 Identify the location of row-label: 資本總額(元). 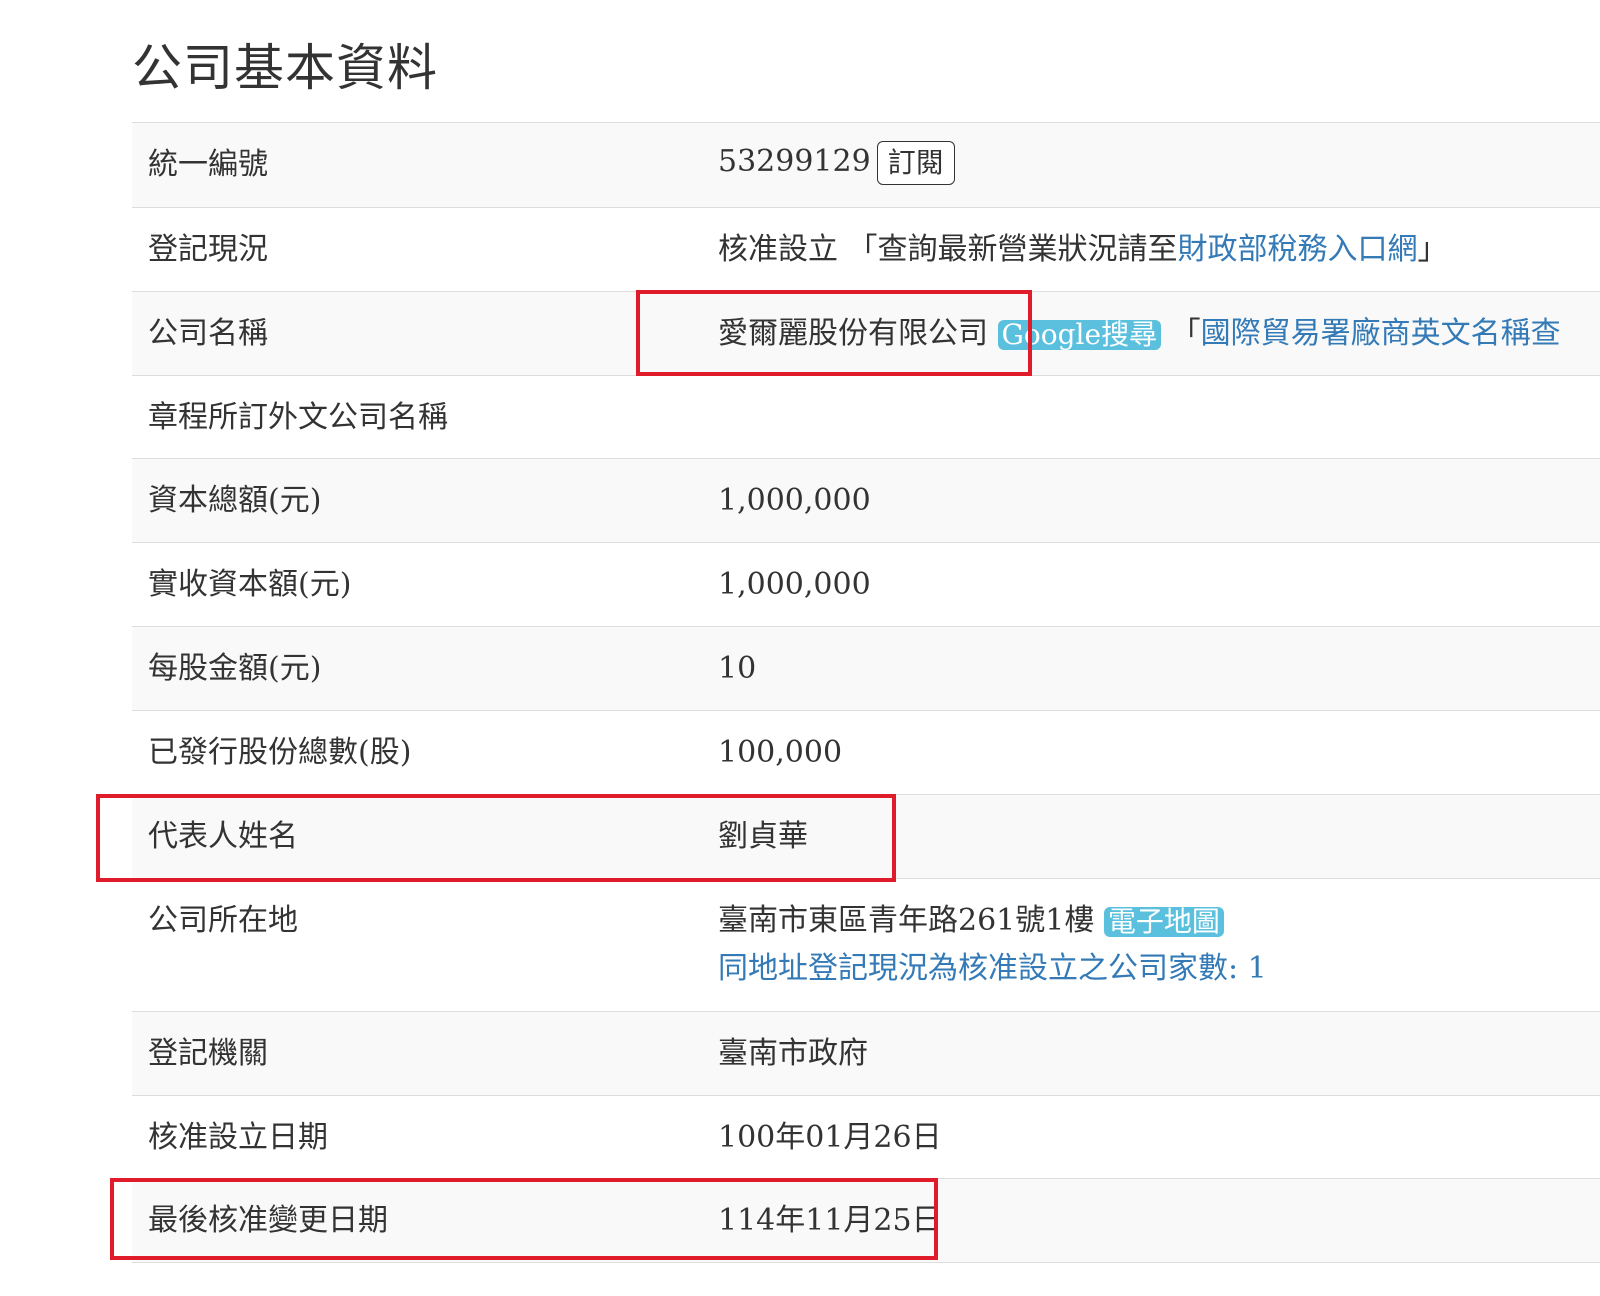
(235, 500).